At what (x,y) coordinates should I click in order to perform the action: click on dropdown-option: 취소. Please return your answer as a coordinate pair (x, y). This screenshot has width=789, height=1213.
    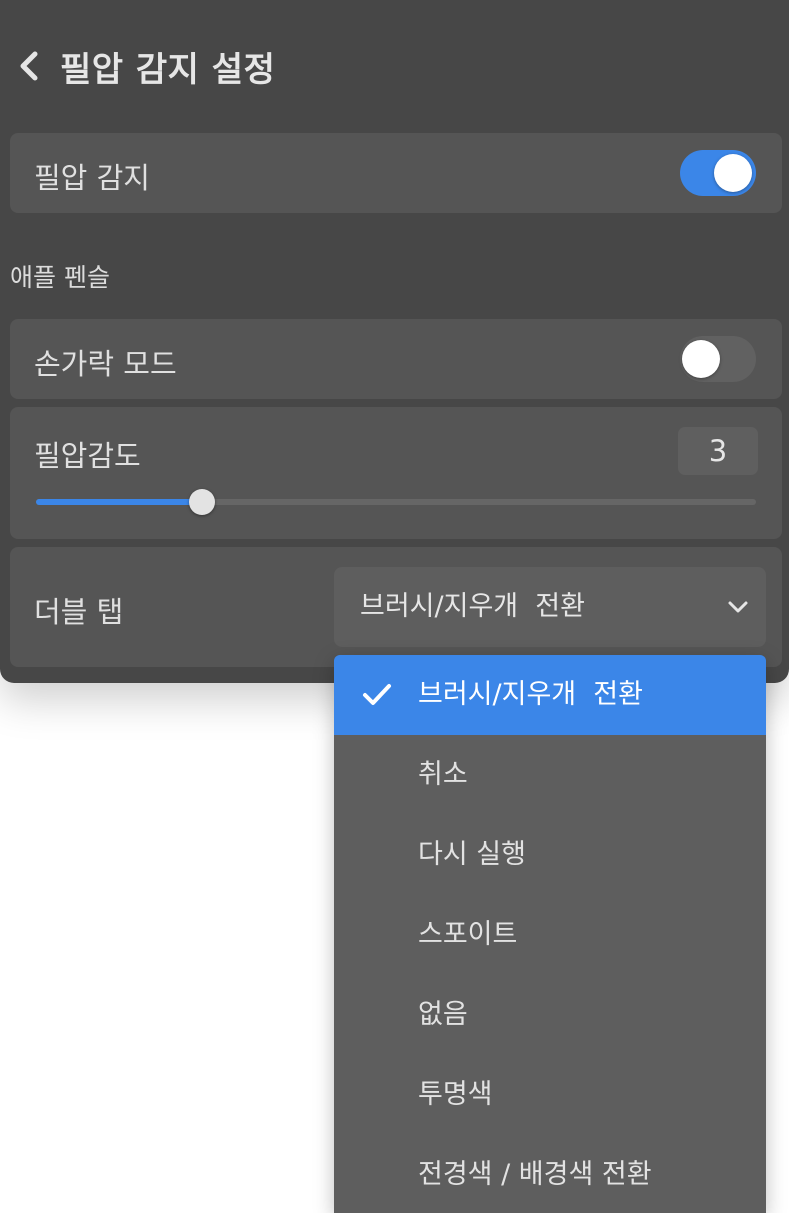
    Looking at the image, I should click on (550, 775).